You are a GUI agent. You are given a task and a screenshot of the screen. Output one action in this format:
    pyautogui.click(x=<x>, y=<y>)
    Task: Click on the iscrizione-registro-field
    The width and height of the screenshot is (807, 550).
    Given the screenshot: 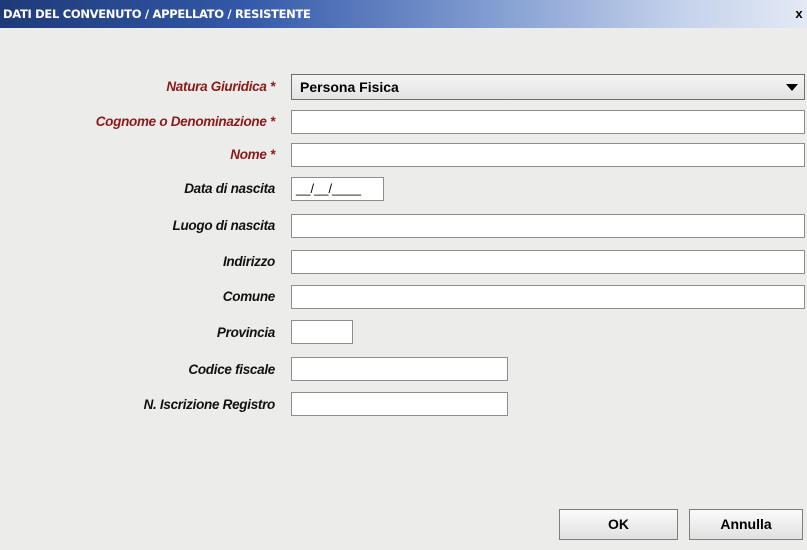 What is the action you would take?
    pyautogui.click(x=399, y=404)
    